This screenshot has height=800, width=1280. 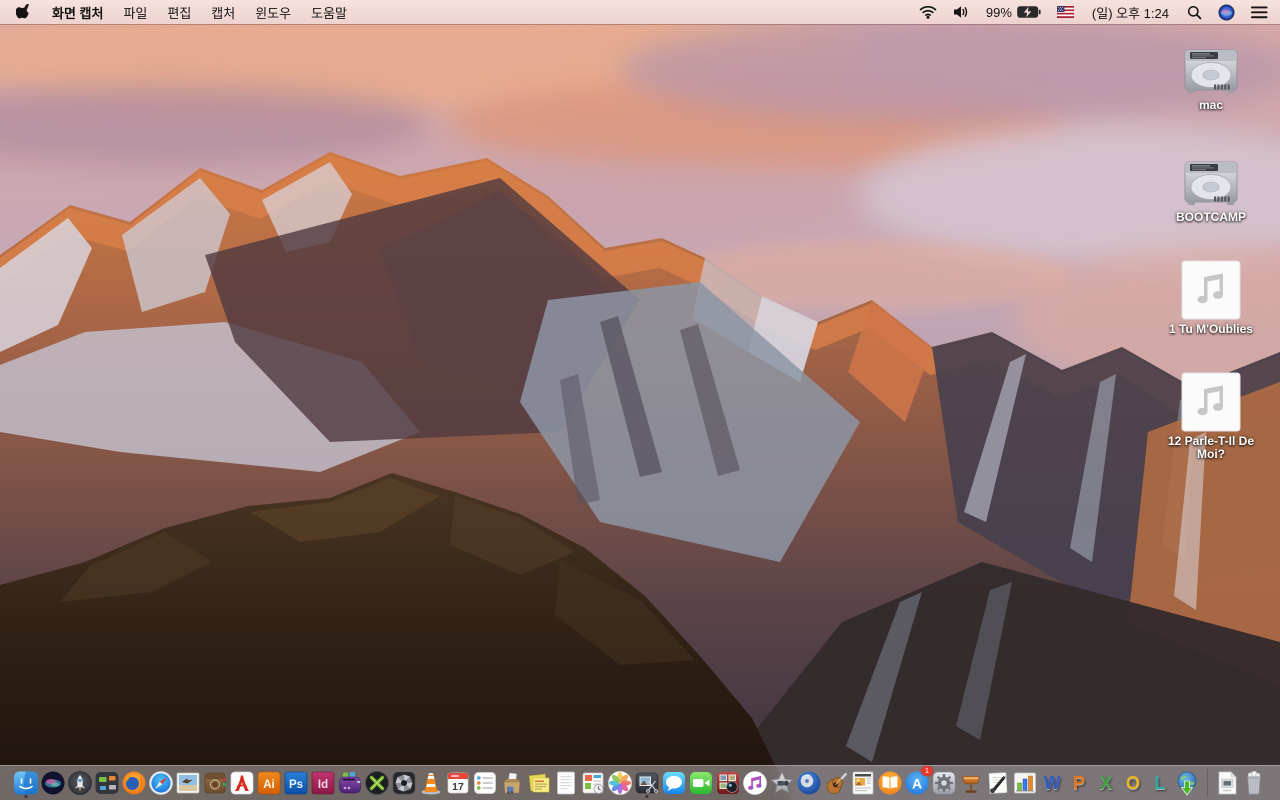 I want to click on dock-icon-ms-excel: X, so click(x=1106, y=783).